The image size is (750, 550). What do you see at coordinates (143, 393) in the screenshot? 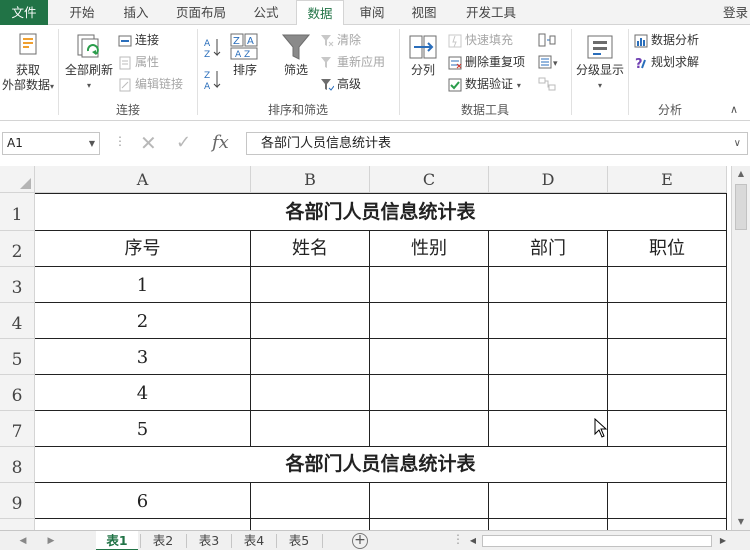
I see `table-row-cell-a6: 4` at bounding box center [143, 393].